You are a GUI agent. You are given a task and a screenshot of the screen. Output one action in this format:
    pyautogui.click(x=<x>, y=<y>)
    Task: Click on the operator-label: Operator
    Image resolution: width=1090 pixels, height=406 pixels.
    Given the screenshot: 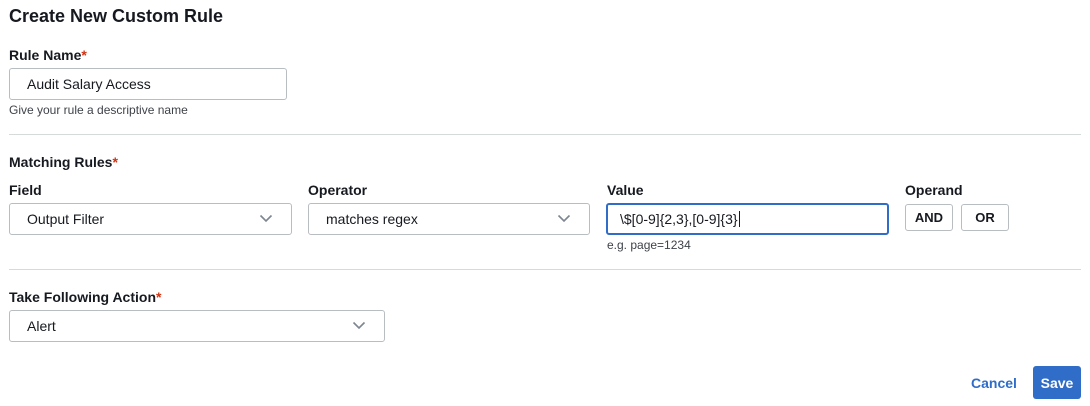 What is the action you would take?
    pyautogui.click(x=338, y=190)
    